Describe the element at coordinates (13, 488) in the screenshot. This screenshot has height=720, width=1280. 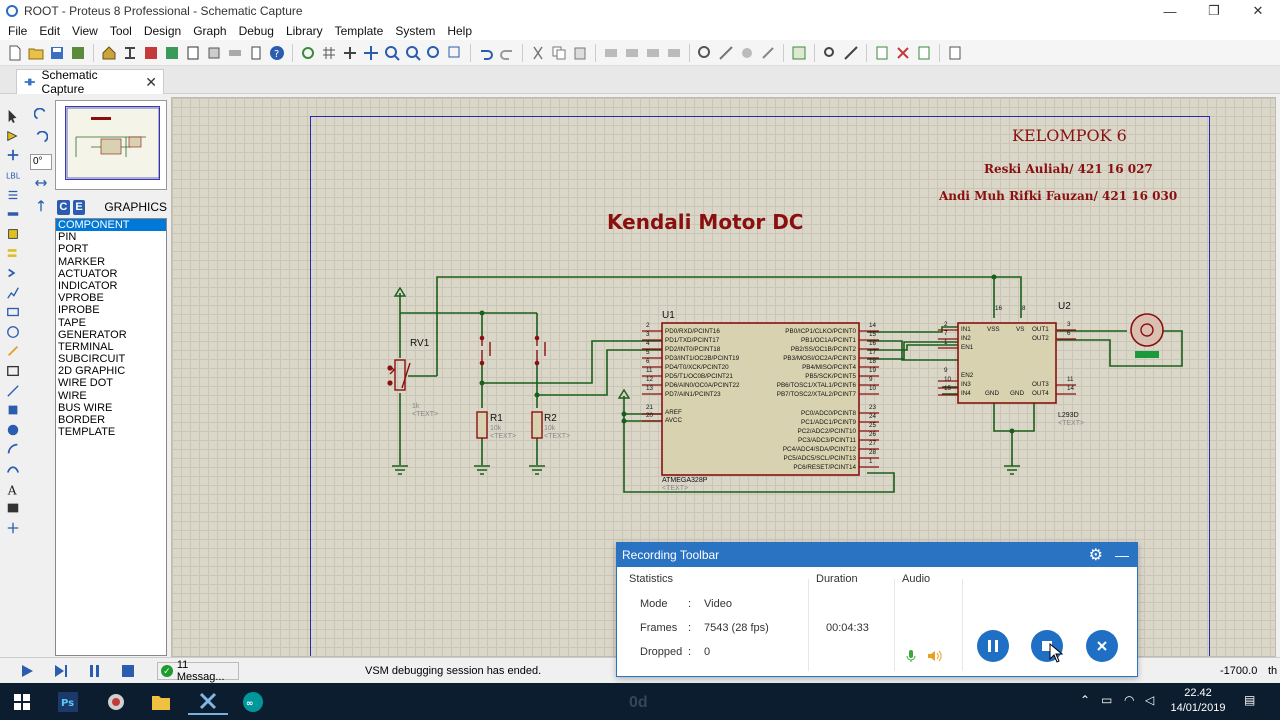
I see `text-icon: A` at that location.